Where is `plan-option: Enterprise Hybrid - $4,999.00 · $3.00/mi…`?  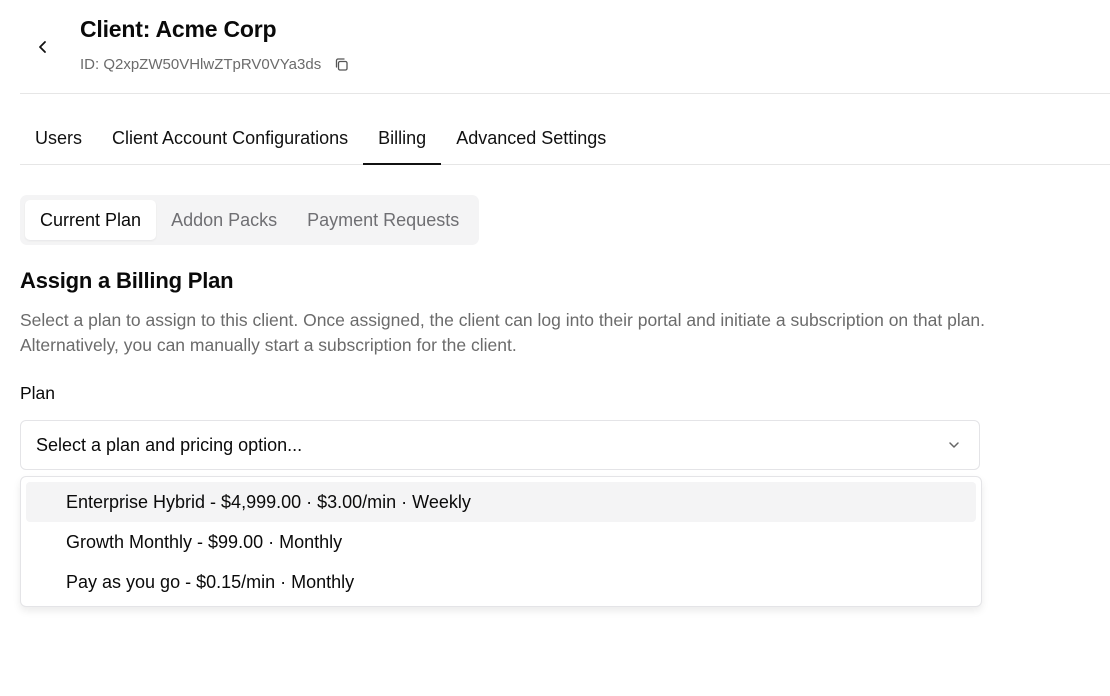
plan-option: Enterprise Hybrid - $4,999.00 · $3.00/mi… is located at coordinates (501, 502).